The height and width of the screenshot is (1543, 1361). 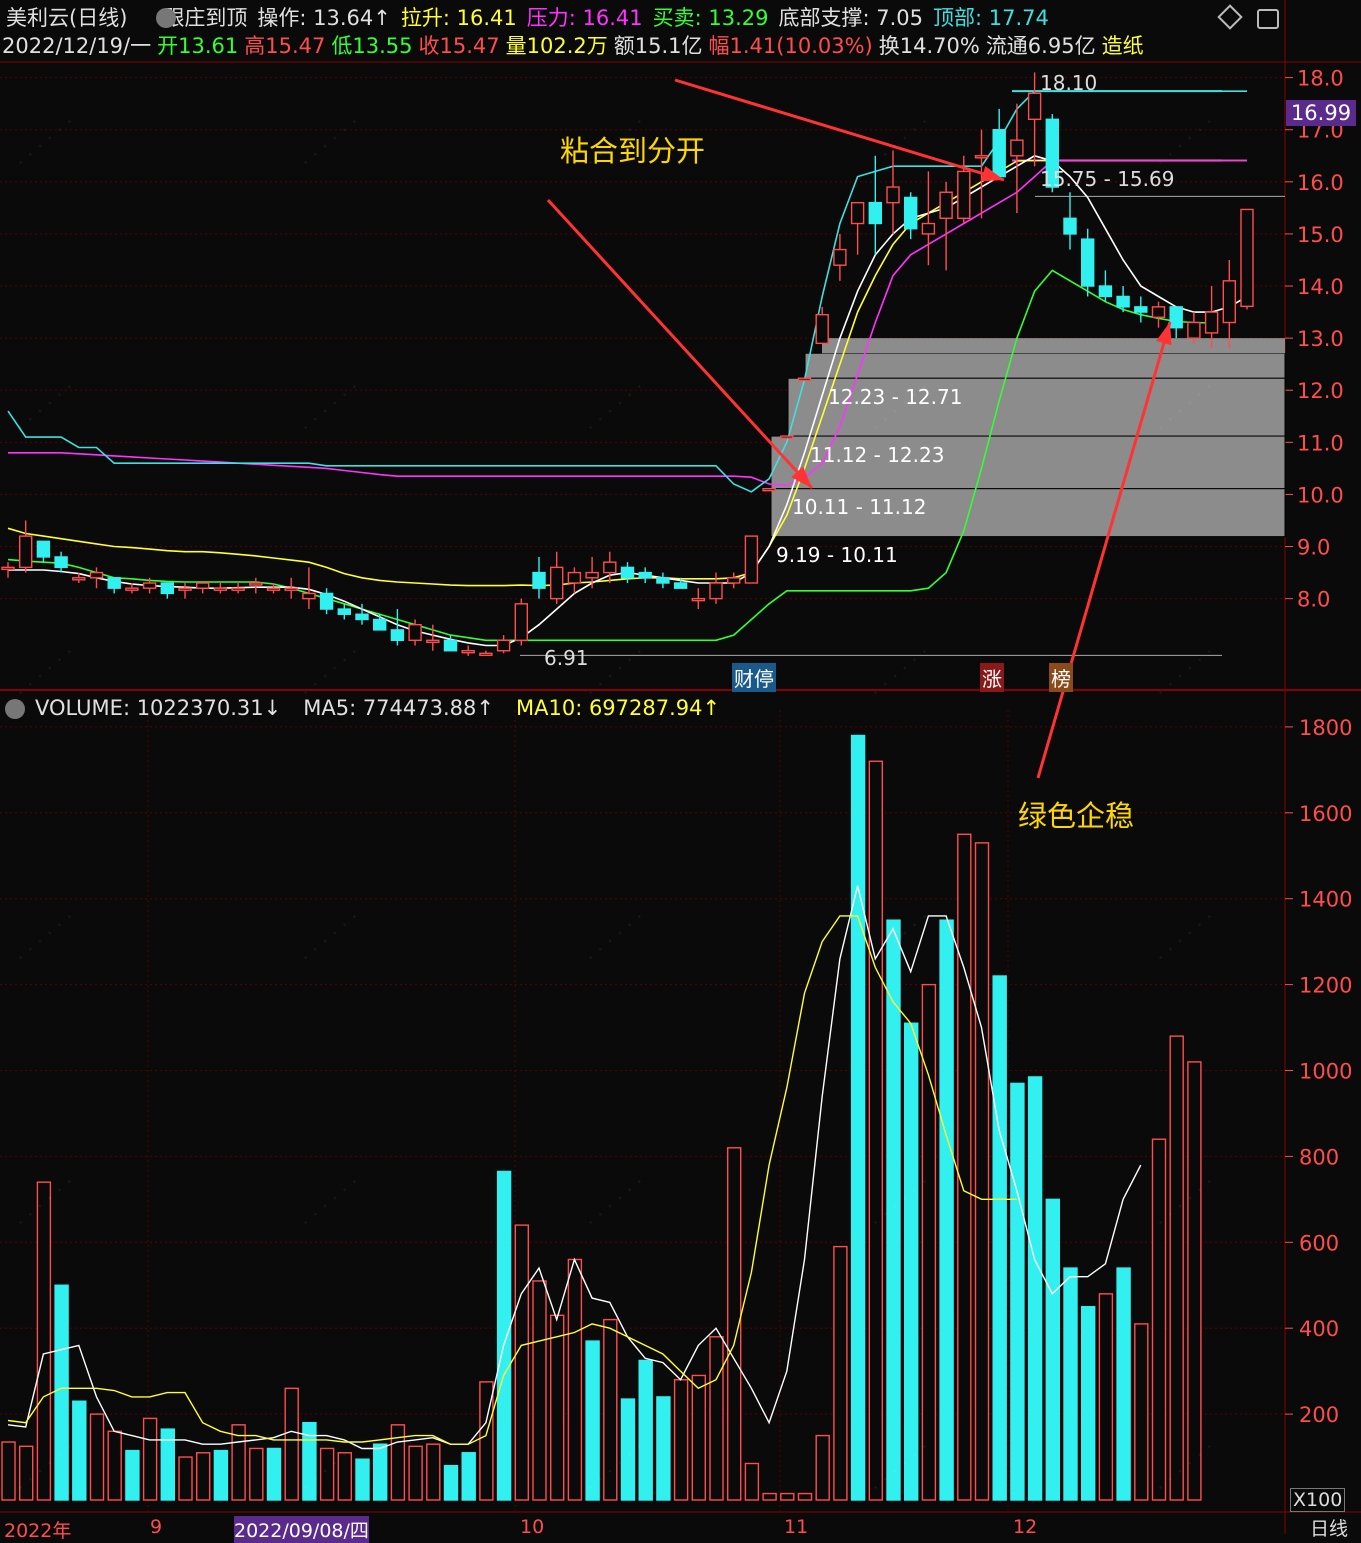 What do you see at coordinates (1320, 287) in the screenshot?
I see `y-tick-label: 14.0` at bounding box center [1320, 287].